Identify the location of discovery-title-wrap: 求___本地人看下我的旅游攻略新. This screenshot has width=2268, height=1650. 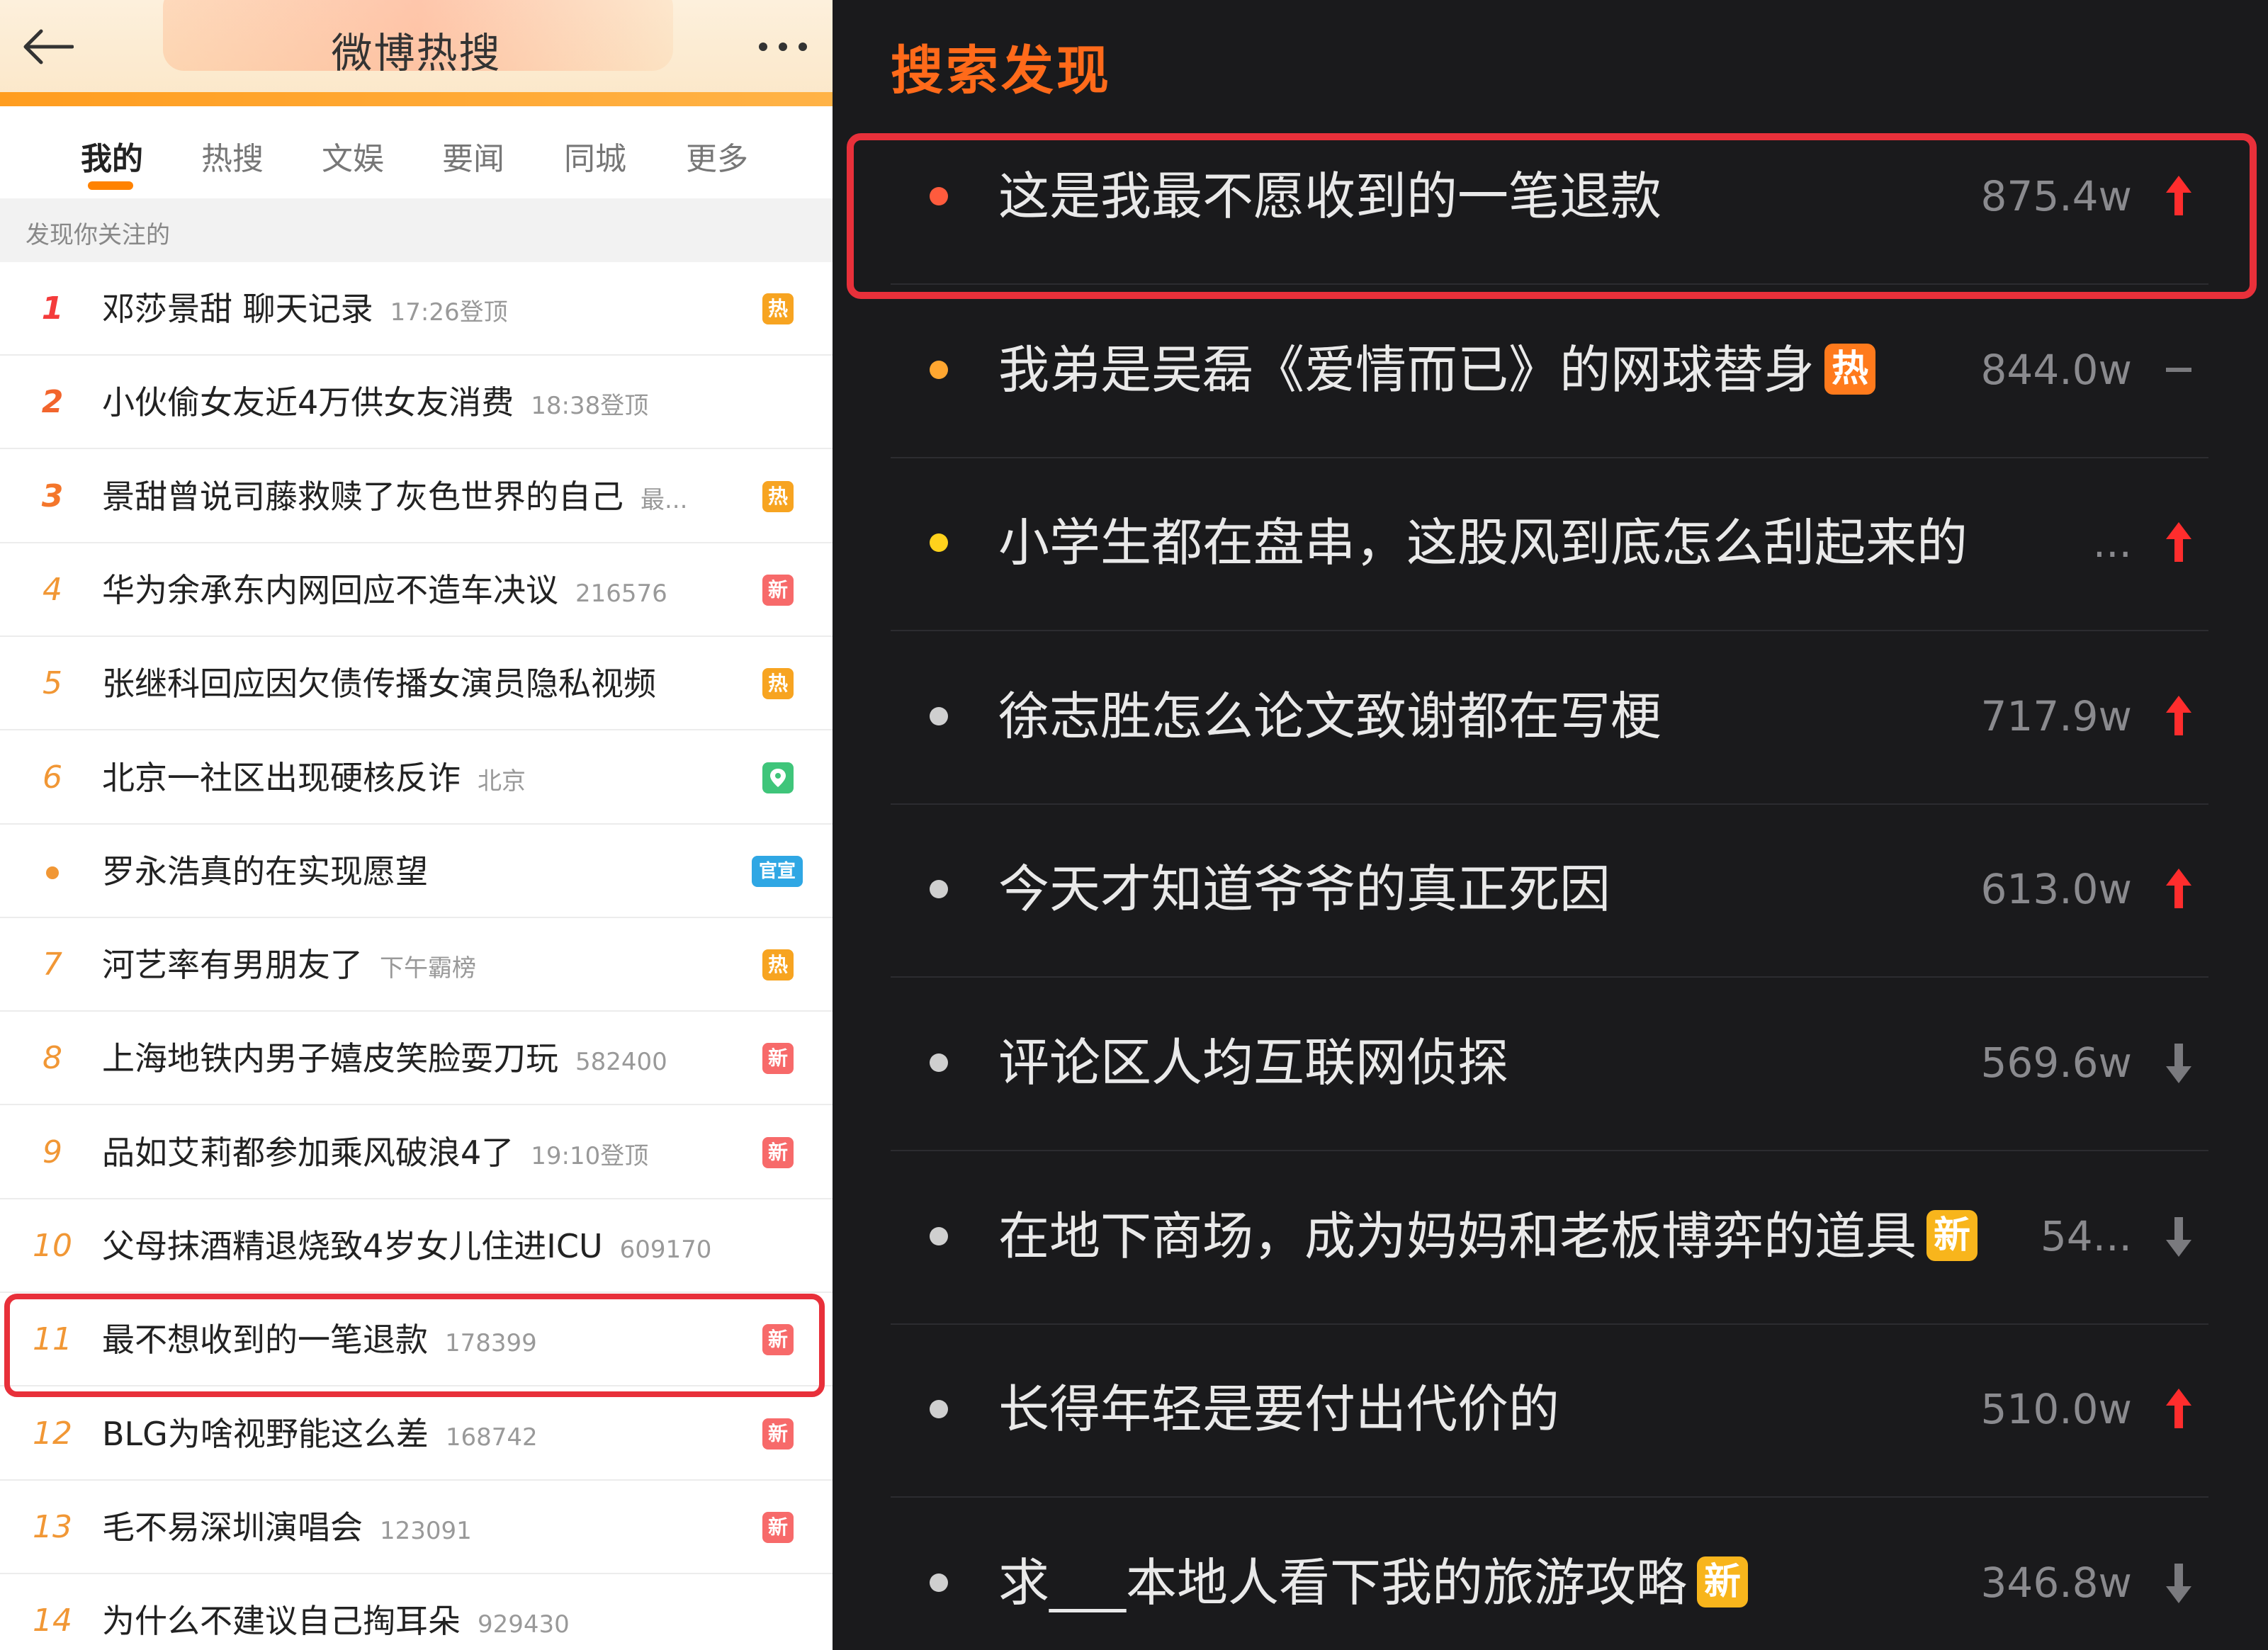
(1373, 1572).